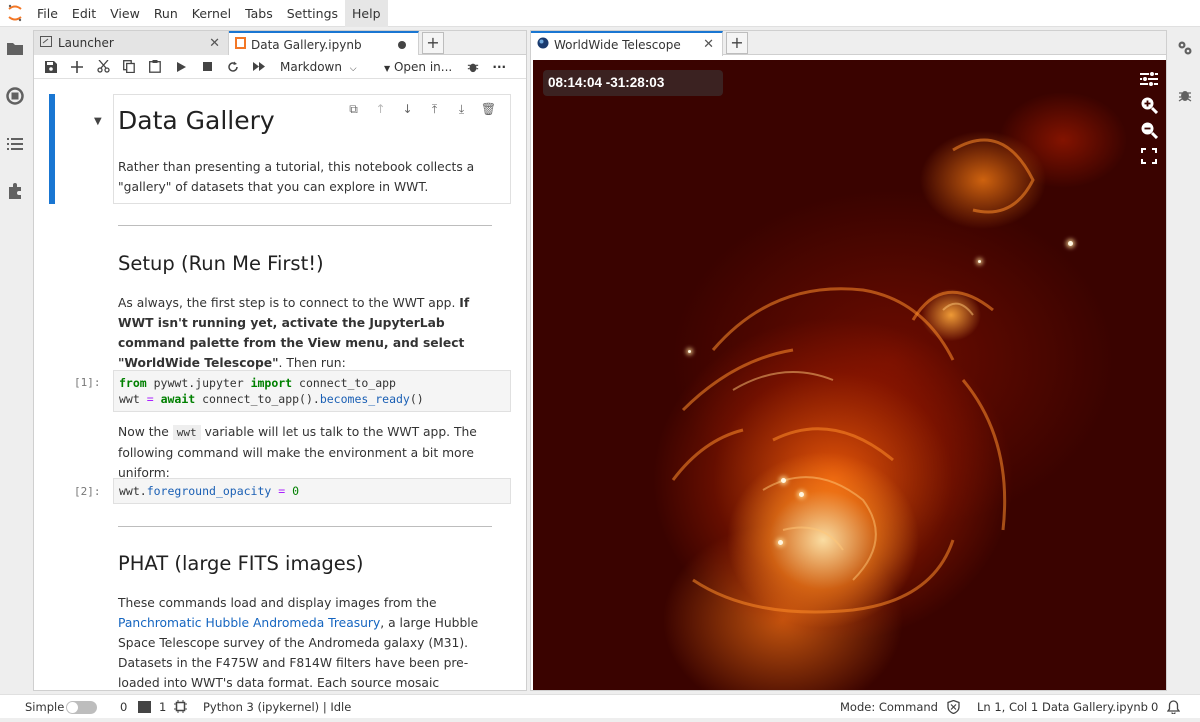  I want to click on phat-section: PHAT (large FITS images), so click(305, 563).